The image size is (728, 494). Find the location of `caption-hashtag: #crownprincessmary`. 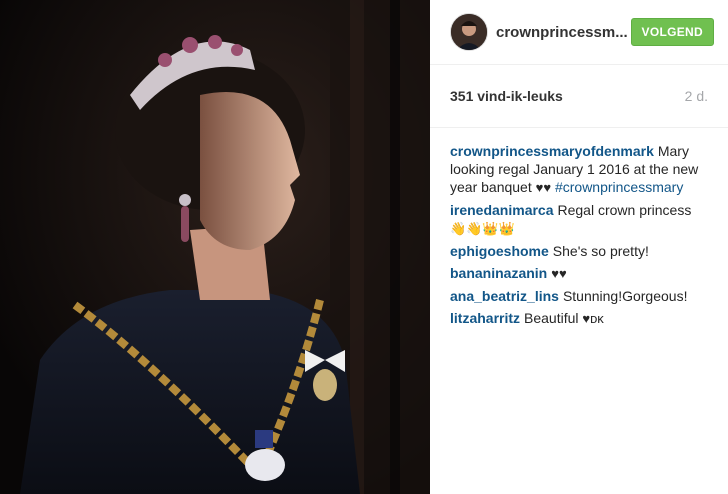

caption-hashtag: #crownprincessmary is located at coordinates (619, 187).